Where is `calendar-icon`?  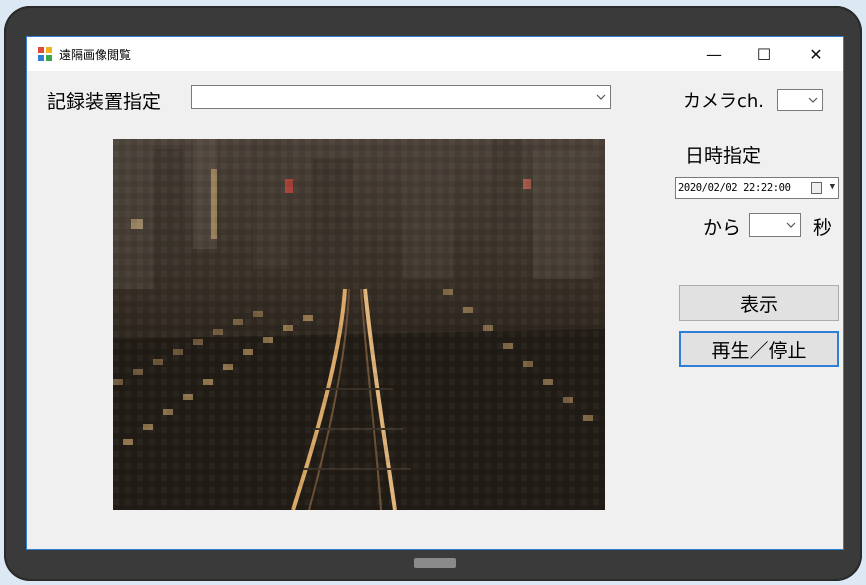
calendar-icon is located at coordinates (816, 188).